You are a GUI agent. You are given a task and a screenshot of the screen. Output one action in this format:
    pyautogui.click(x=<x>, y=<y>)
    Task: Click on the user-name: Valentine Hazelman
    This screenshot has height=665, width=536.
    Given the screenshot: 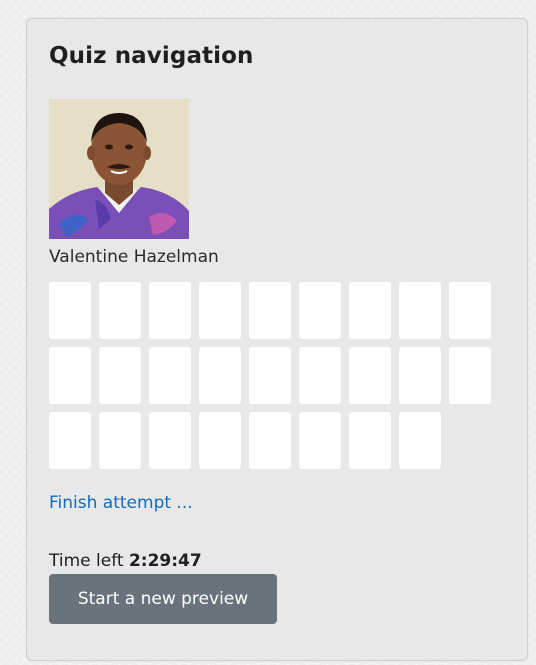 What is the action you would take?
    pyautogui.click(x=134, y=257)
    